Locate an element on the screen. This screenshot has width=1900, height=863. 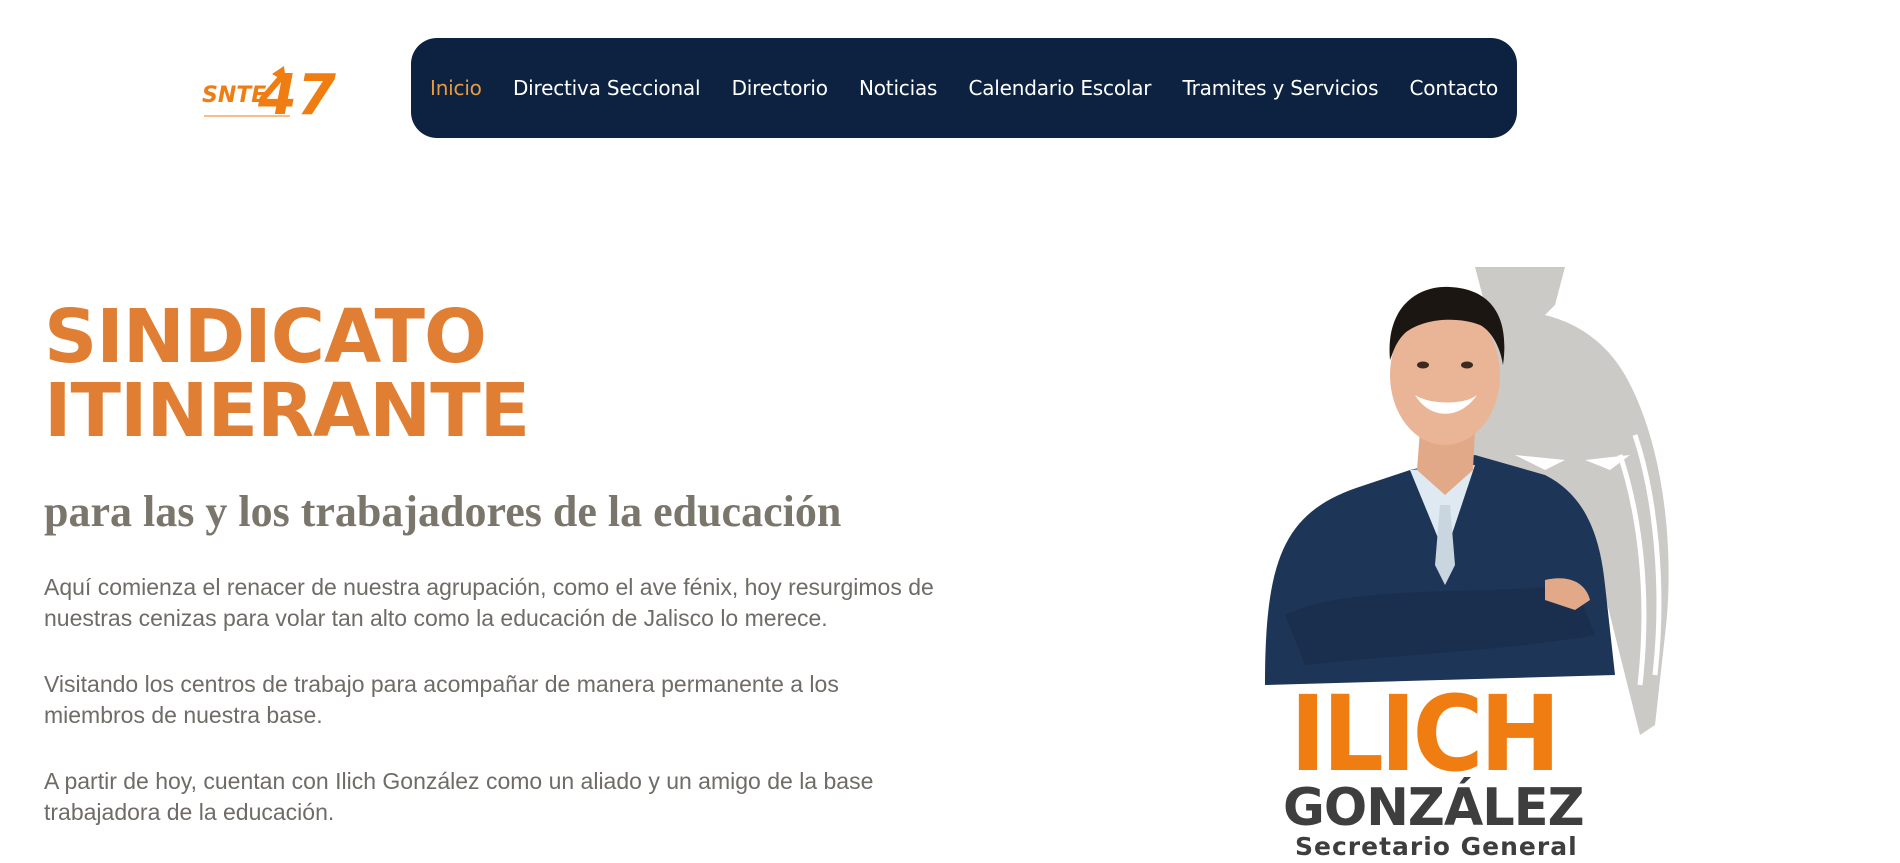
brand-name-first: ILICH is located at coordinates (1425, 734).